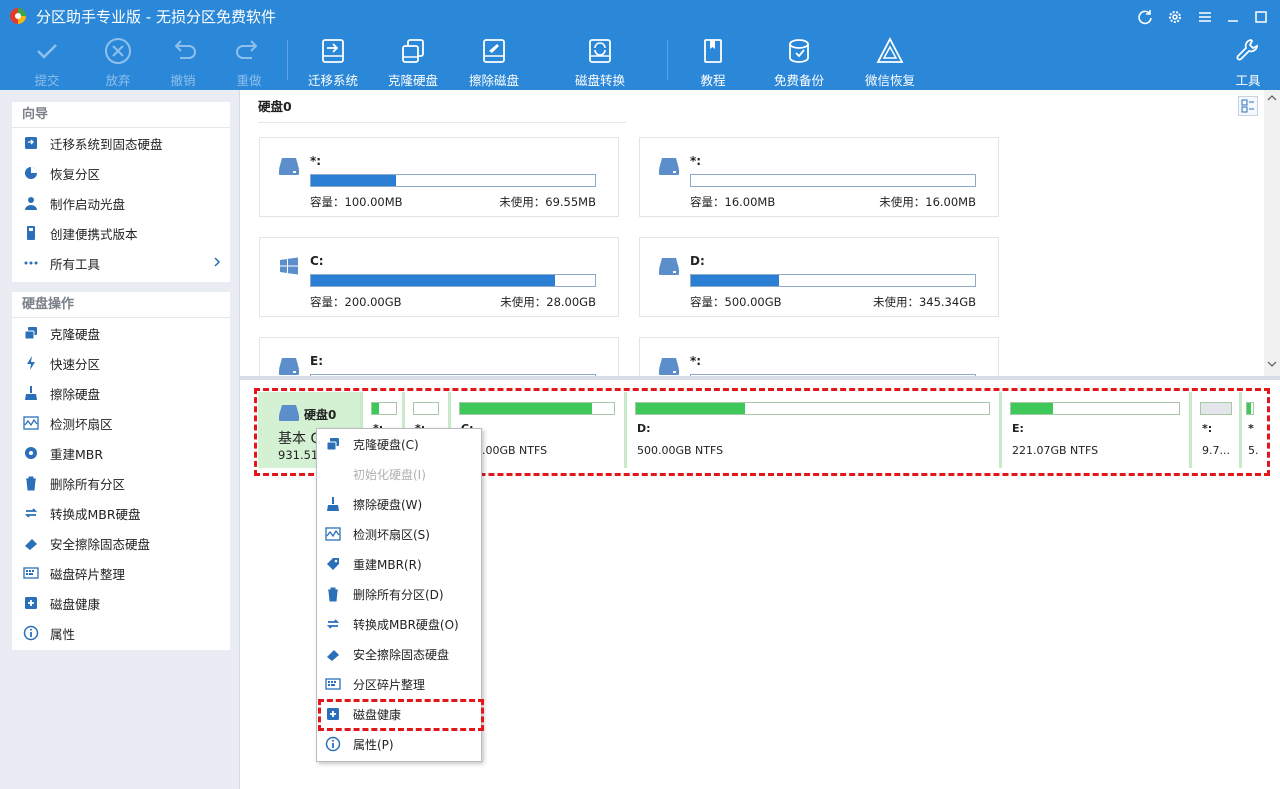 The height and width of the screenshot is (789, 1280). I want to click on partition-name: *:, so click(696, 361).